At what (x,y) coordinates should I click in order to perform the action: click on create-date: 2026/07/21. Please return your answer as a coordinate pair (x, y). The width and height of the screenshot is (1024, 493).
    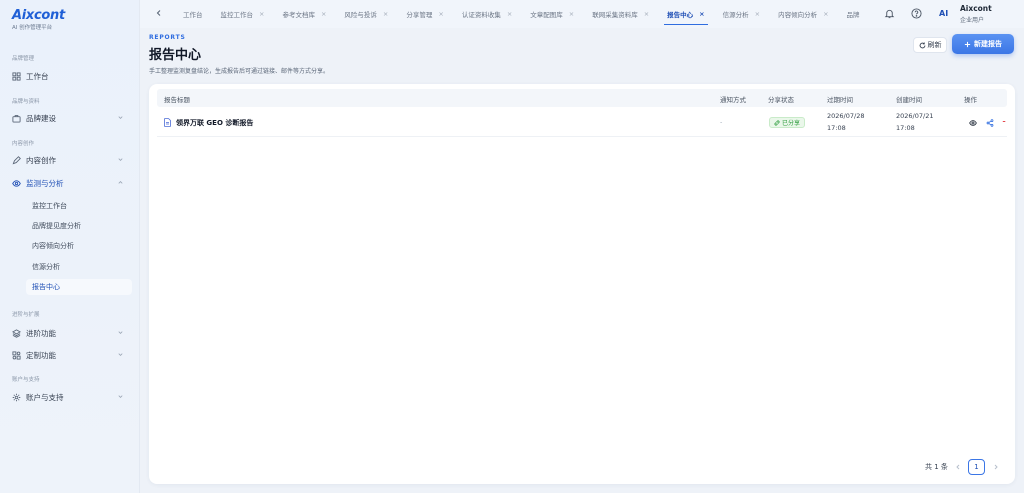
    Looking at the image, I should click on (915, 116).